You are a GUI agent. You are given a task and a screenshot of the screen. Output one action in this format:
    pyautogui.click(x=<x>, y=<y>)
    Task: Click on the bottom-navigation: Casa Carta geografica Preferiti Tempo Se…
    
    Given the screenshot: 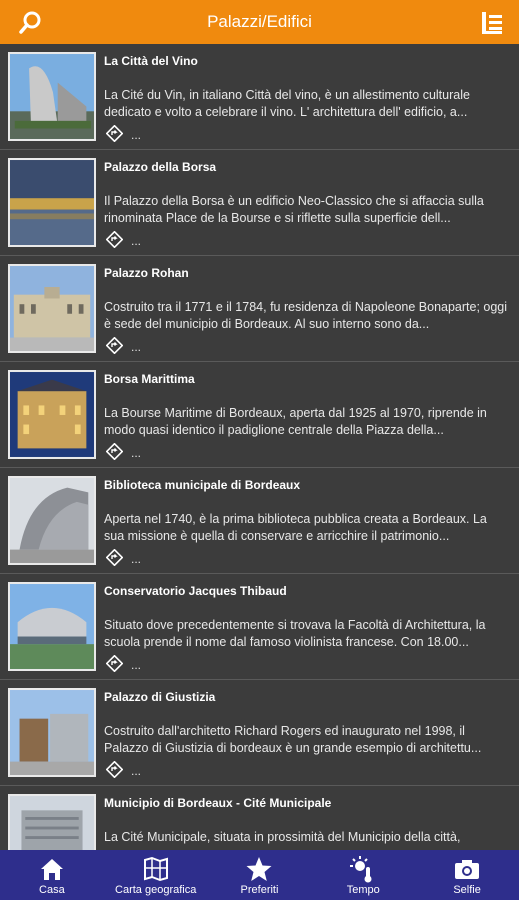 What is the action you would take?
    pyautogui.click(x=259, y=875)
    